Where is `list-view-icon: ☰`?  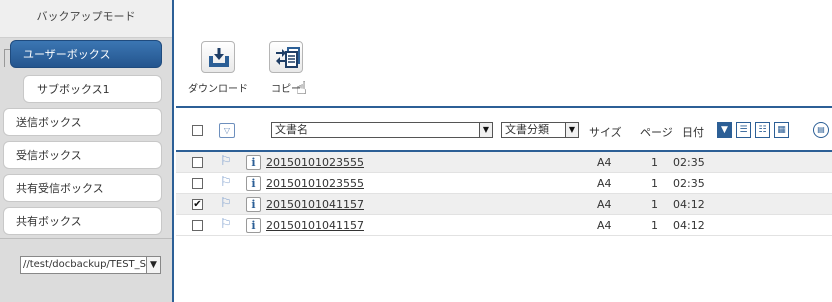
list-view-icon: ☰ is located at coordinates (743, 130).